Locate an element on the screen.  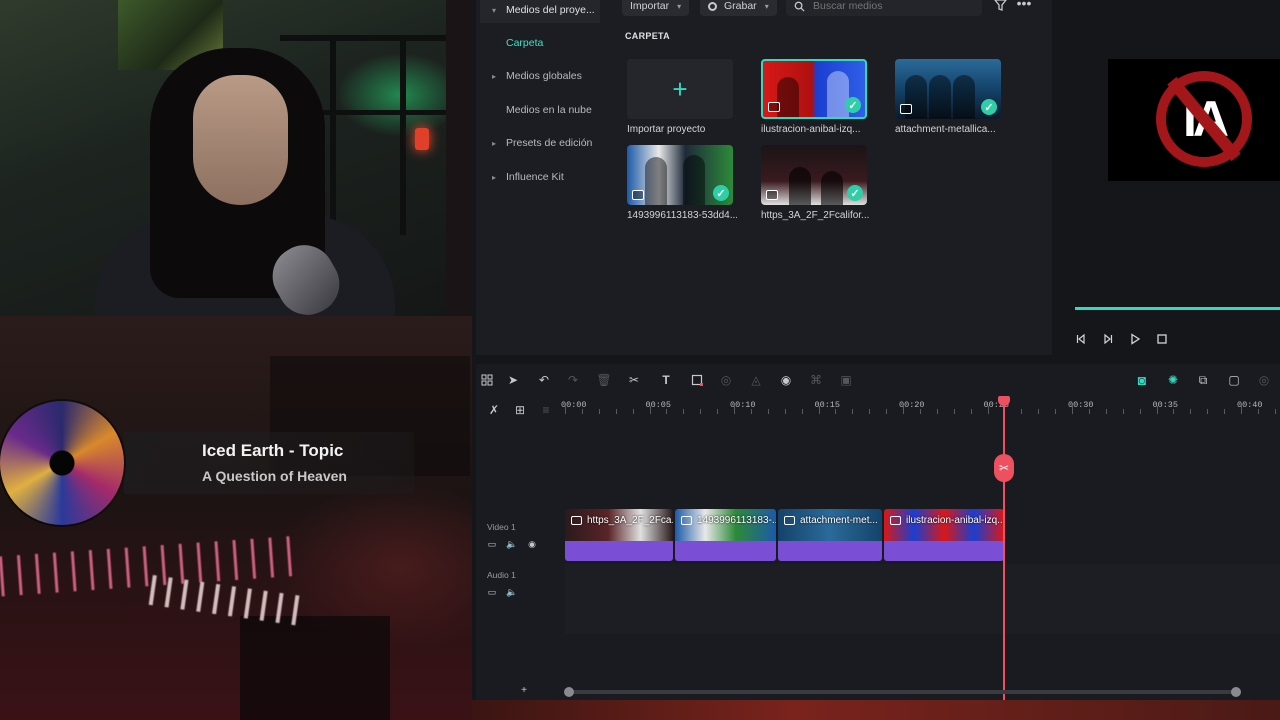
shelf is located at coordinates (363, 38).